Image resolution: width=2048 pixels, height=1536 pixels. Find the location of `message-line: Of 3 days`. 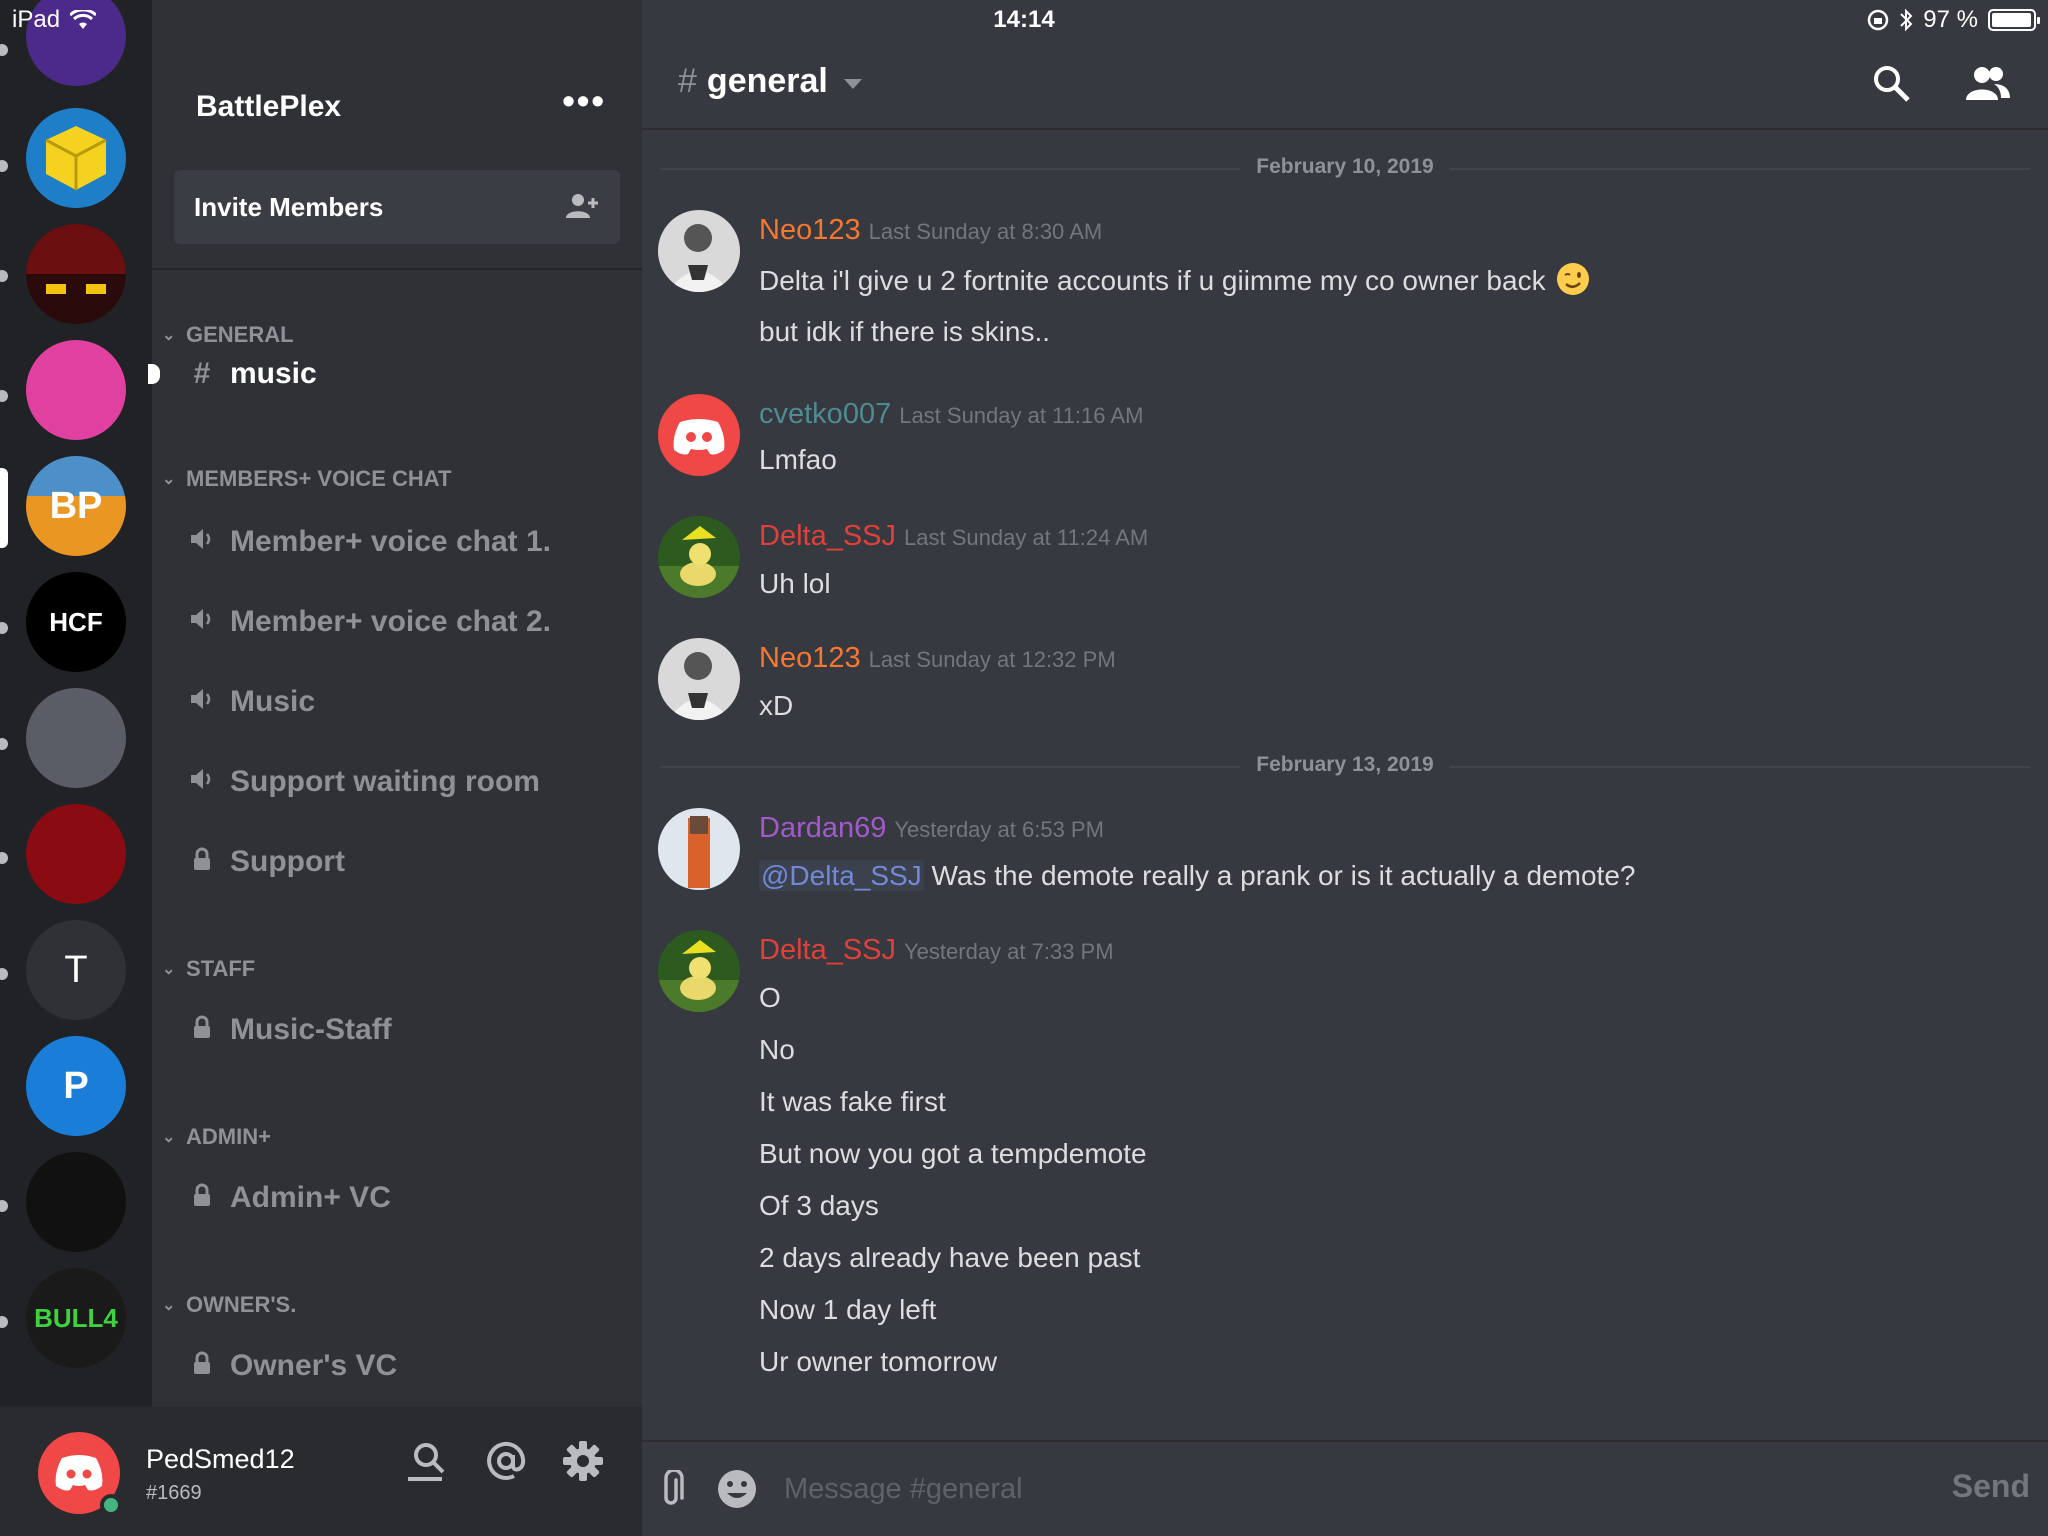

message-line: Of 3 days is located at coordinates (819, 1205).